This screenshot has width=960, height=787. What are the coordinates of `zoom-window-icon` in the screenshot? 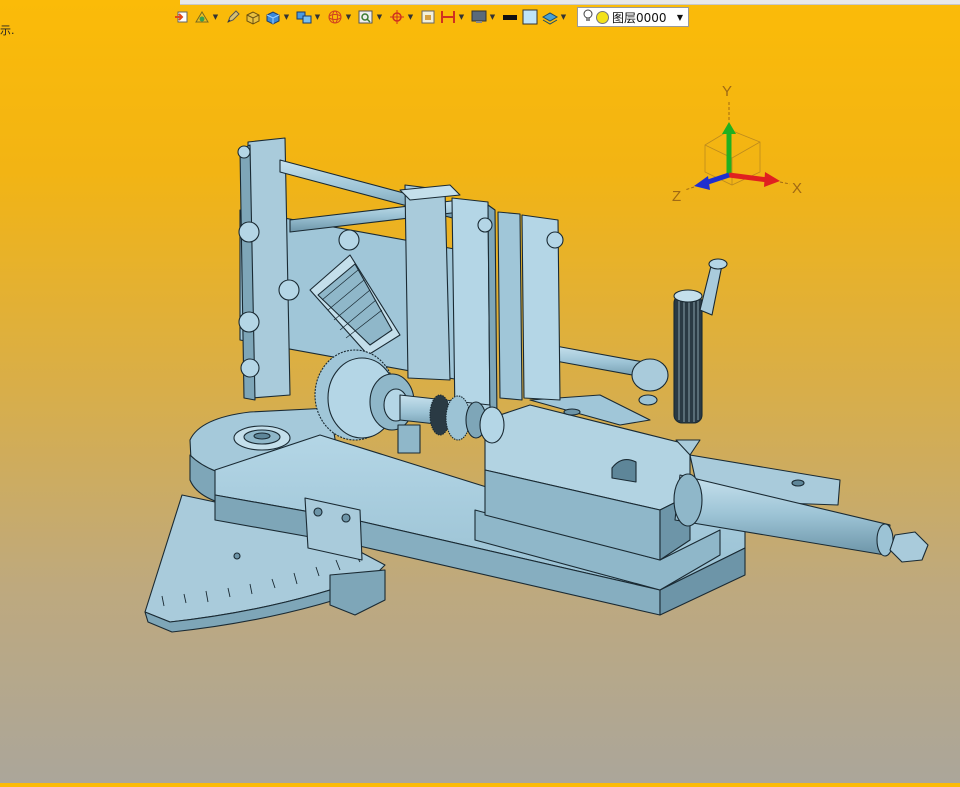 It's located at (366, 17).